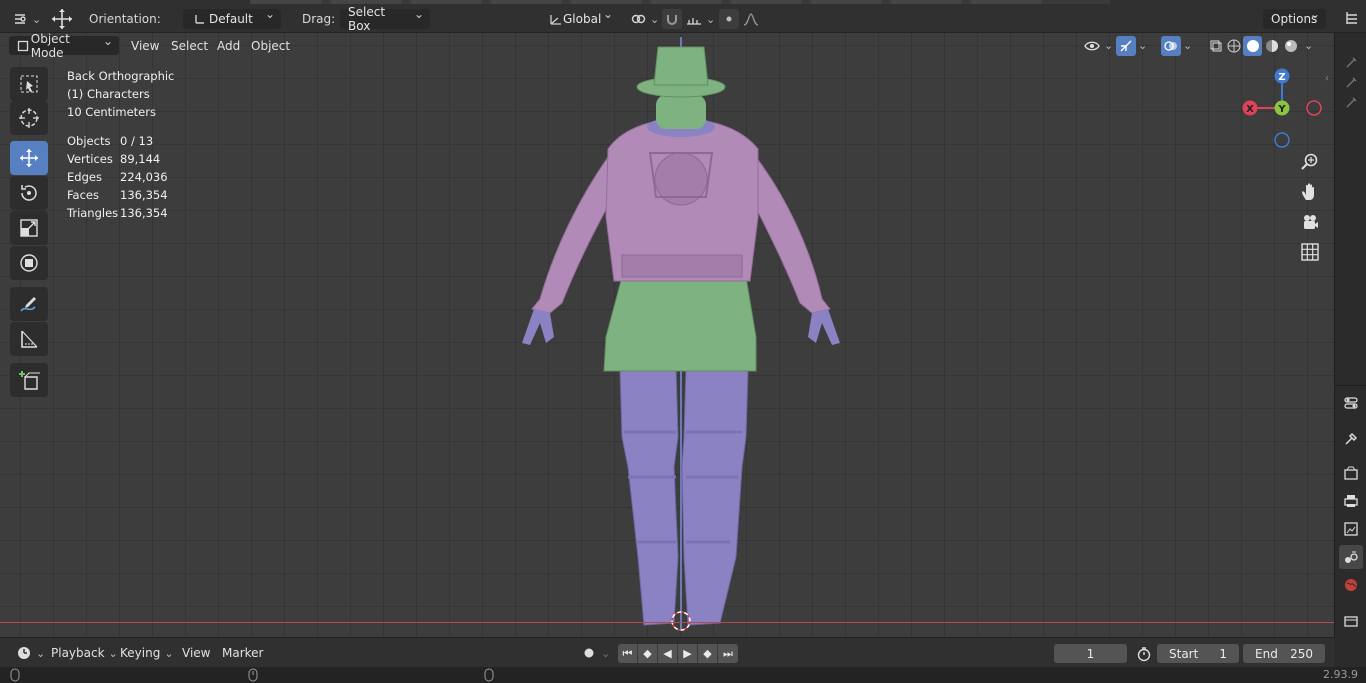 This screenshot has height=683, width=1366. What do you see at coordinates (1351, 585) in the screenshot?
I see `world-properties-icon` at bounding box center [1351, 585].